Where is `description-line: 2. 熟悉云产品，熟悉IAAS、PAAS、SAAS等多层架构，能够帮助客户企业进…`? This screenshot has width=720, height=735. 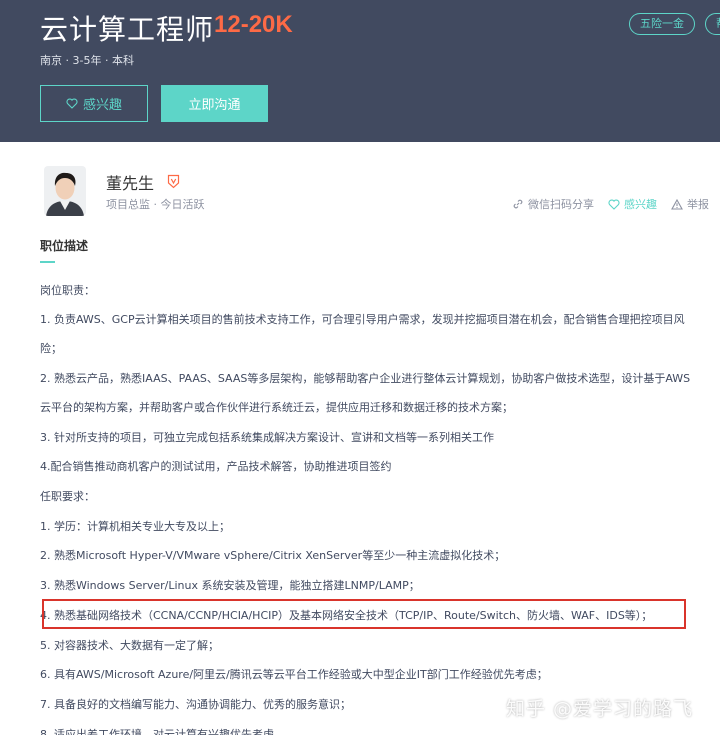 description-line: 2. 熟悉云产品，熟悉IAAS、PAAS、SAAS等多层架构，能够帮助客户企业进… is located at coordinates (365, 378).